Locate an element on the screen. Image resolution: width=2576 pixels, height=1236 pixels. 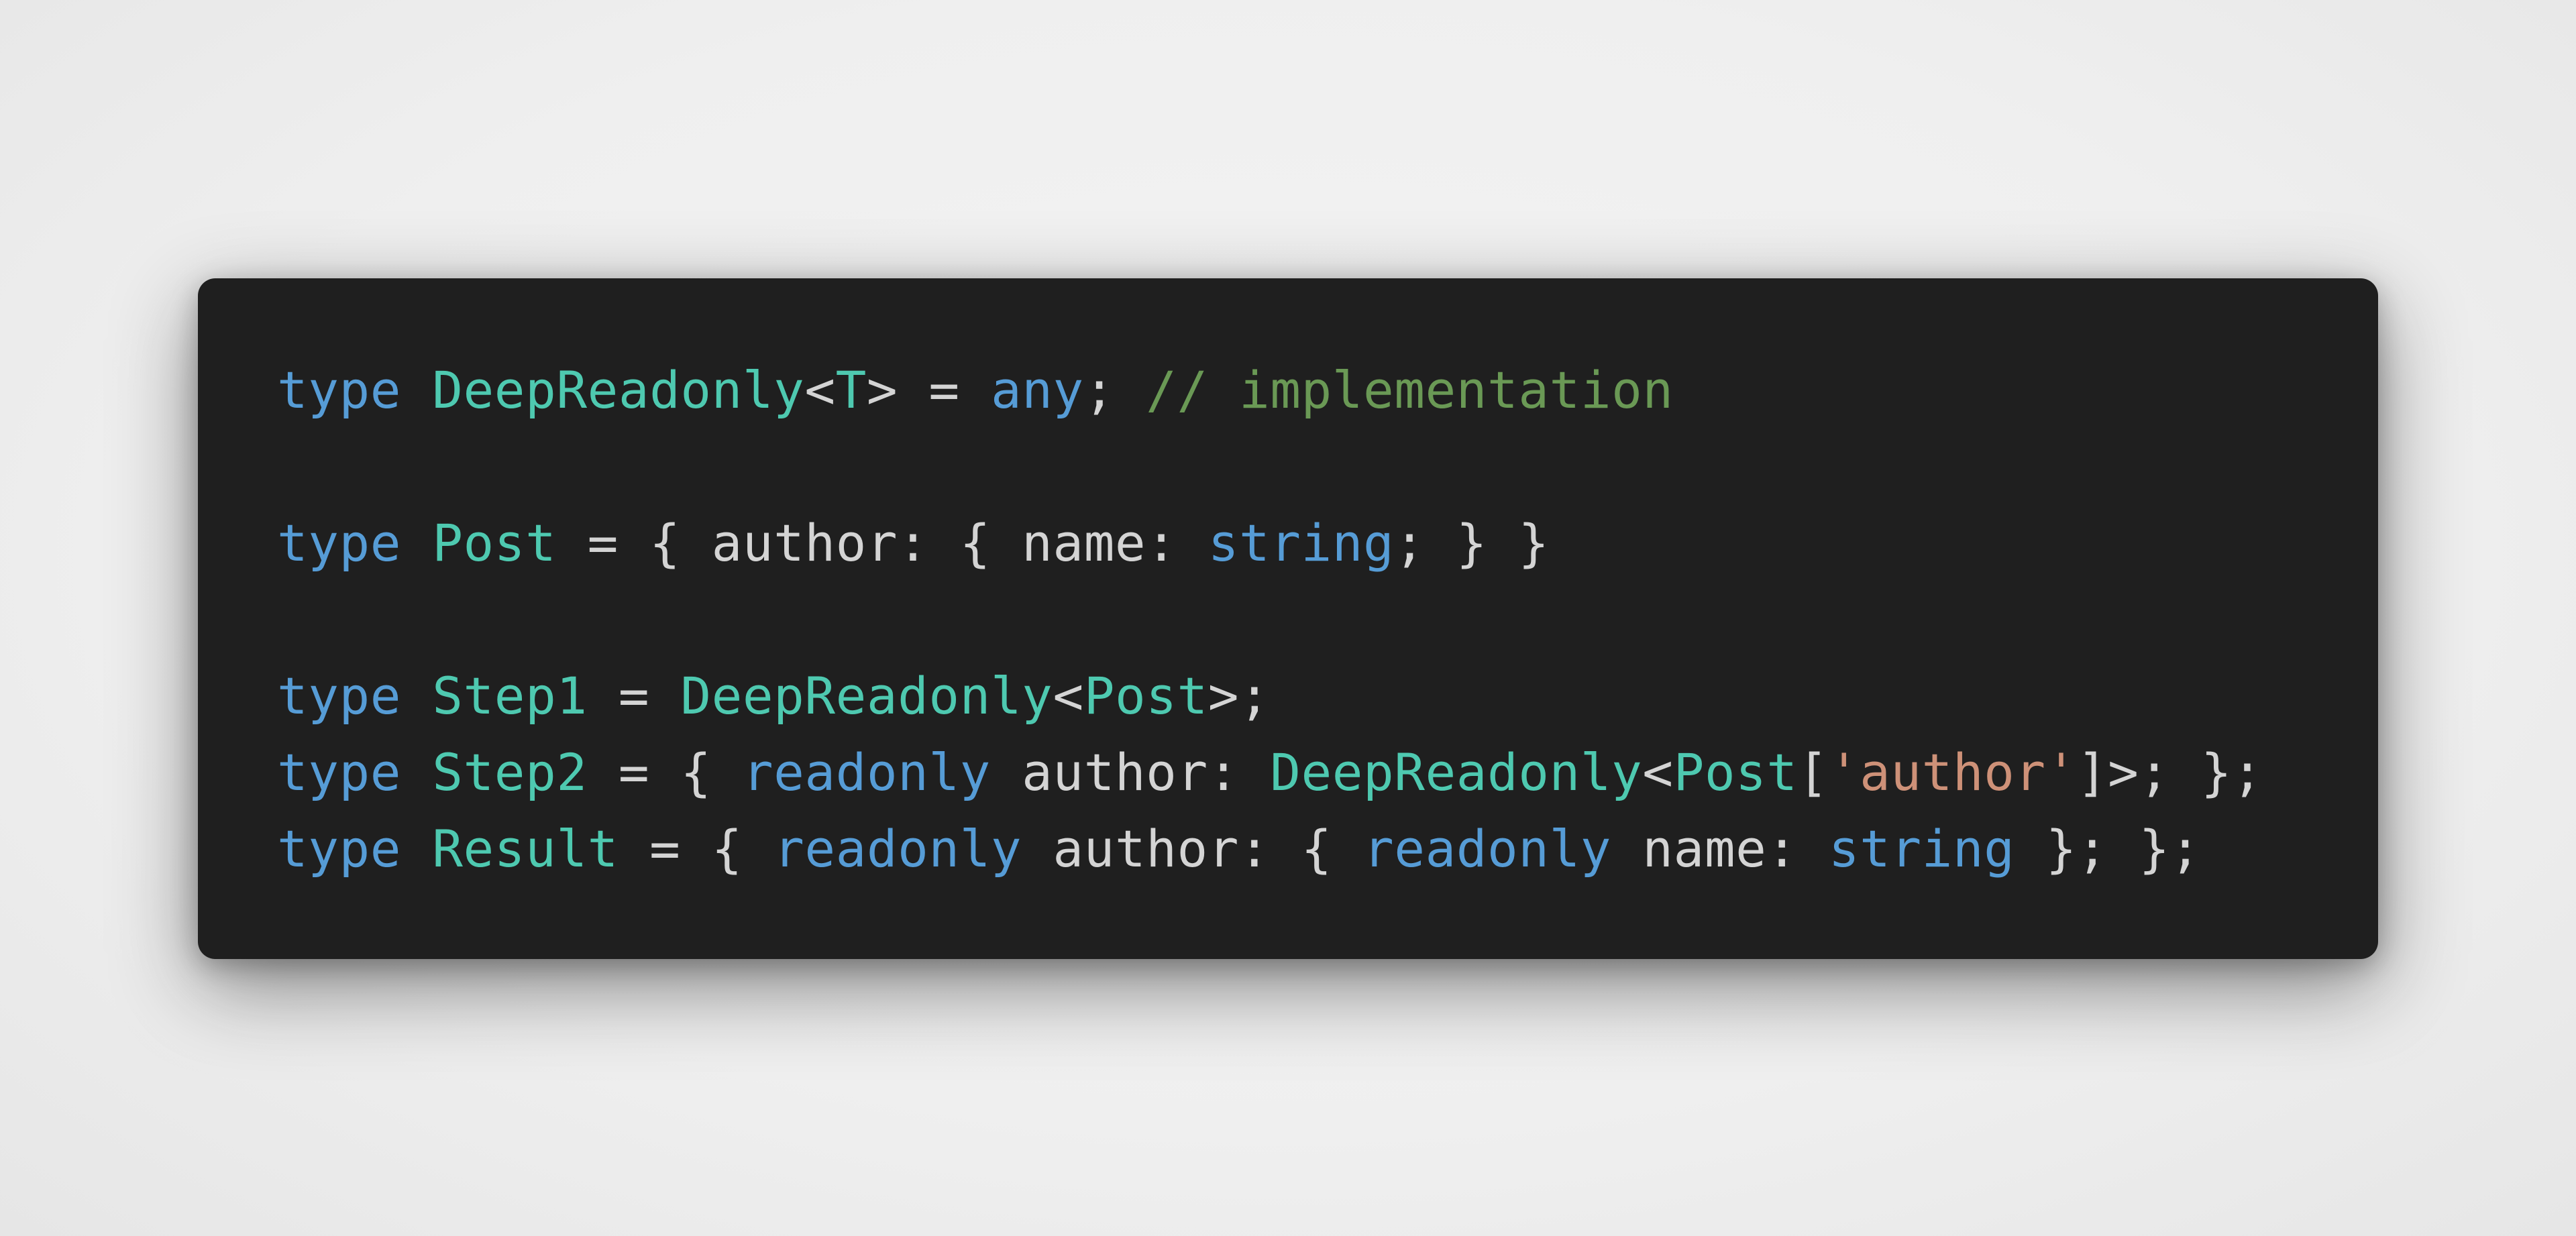
type-token: Step2 is located at coordinates (510, 772).